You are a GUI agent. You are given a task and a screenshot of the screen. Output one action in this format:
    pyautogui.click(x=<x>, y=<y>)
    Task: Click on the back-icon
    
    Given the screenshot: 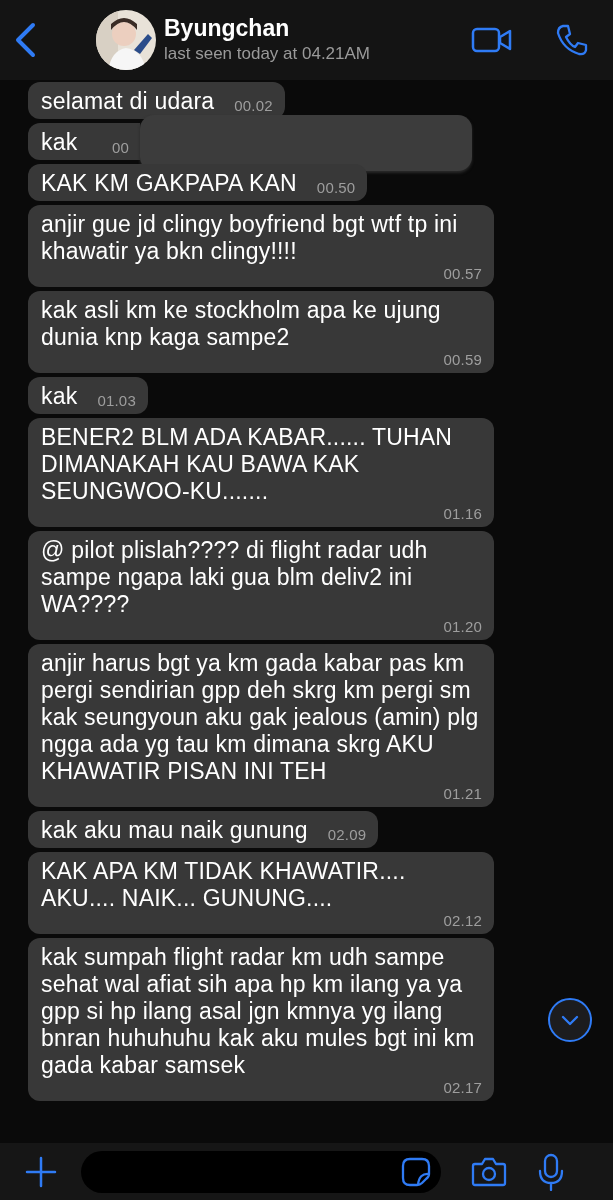 What is the action you would take?
    pyautogui.click(x=25, y=40)
    